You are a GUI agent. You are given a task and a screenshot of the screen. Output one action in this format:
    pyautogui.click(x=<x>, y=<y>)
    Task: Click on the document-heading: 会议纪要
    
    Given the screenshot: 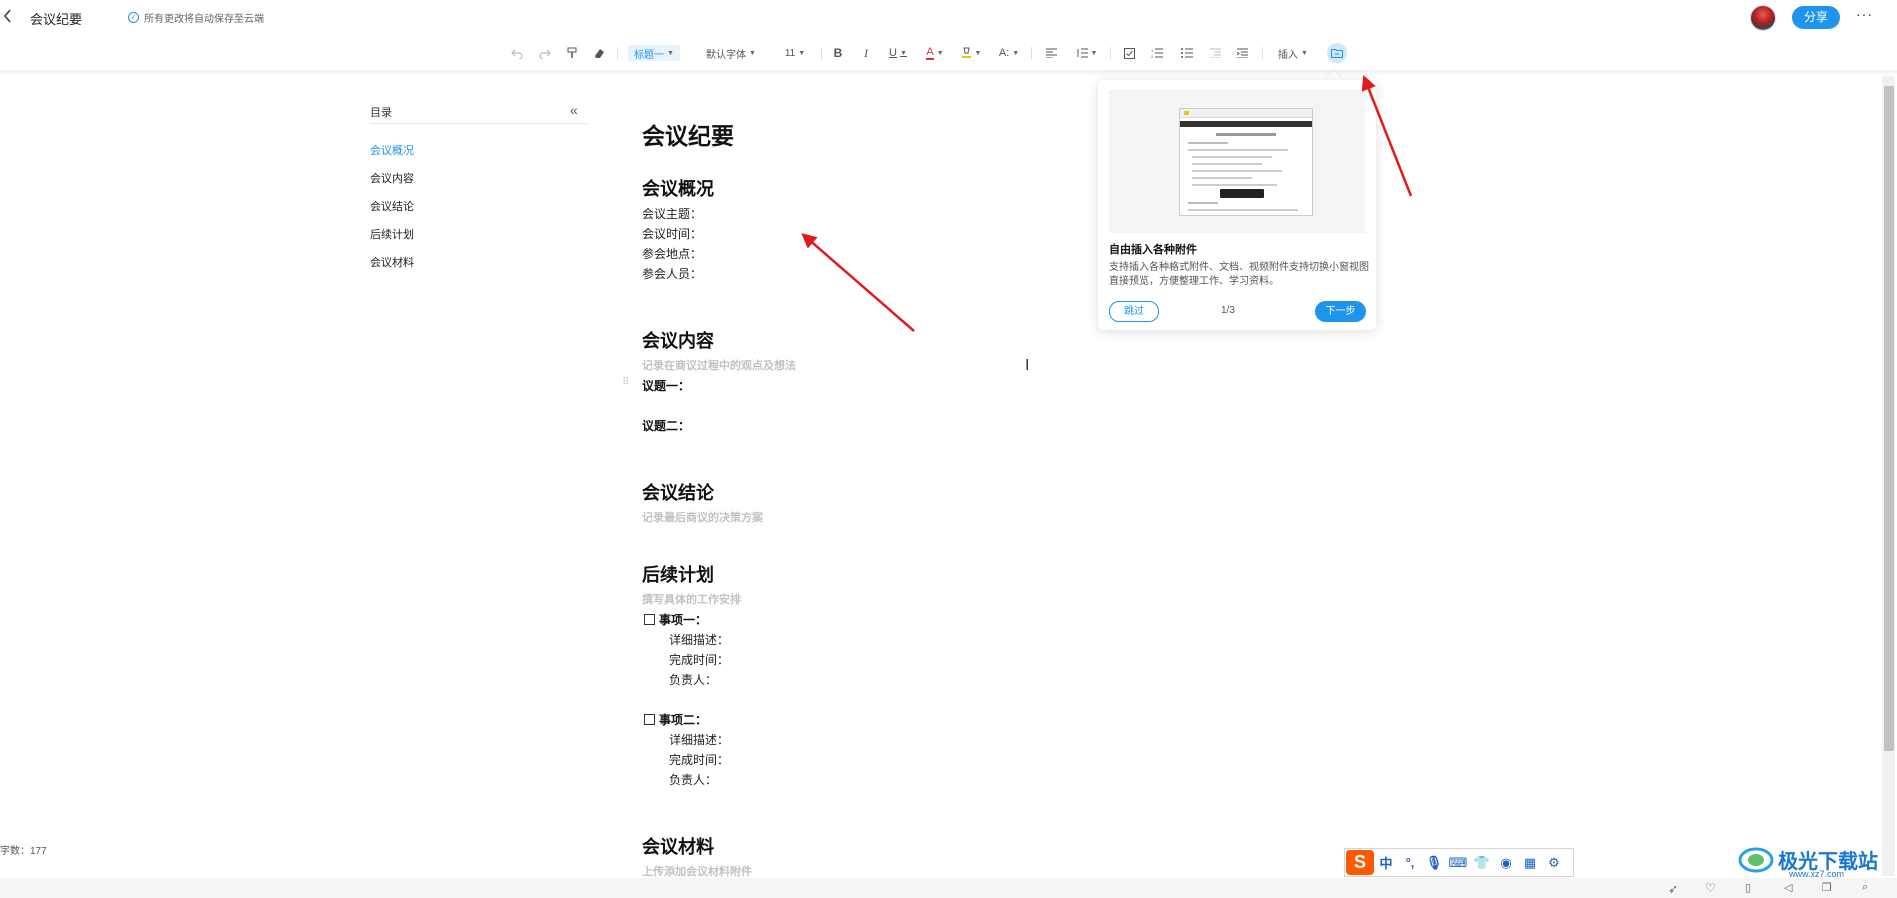 What is the action you would take?
    pyautogui.click(x=688, y=134)
    